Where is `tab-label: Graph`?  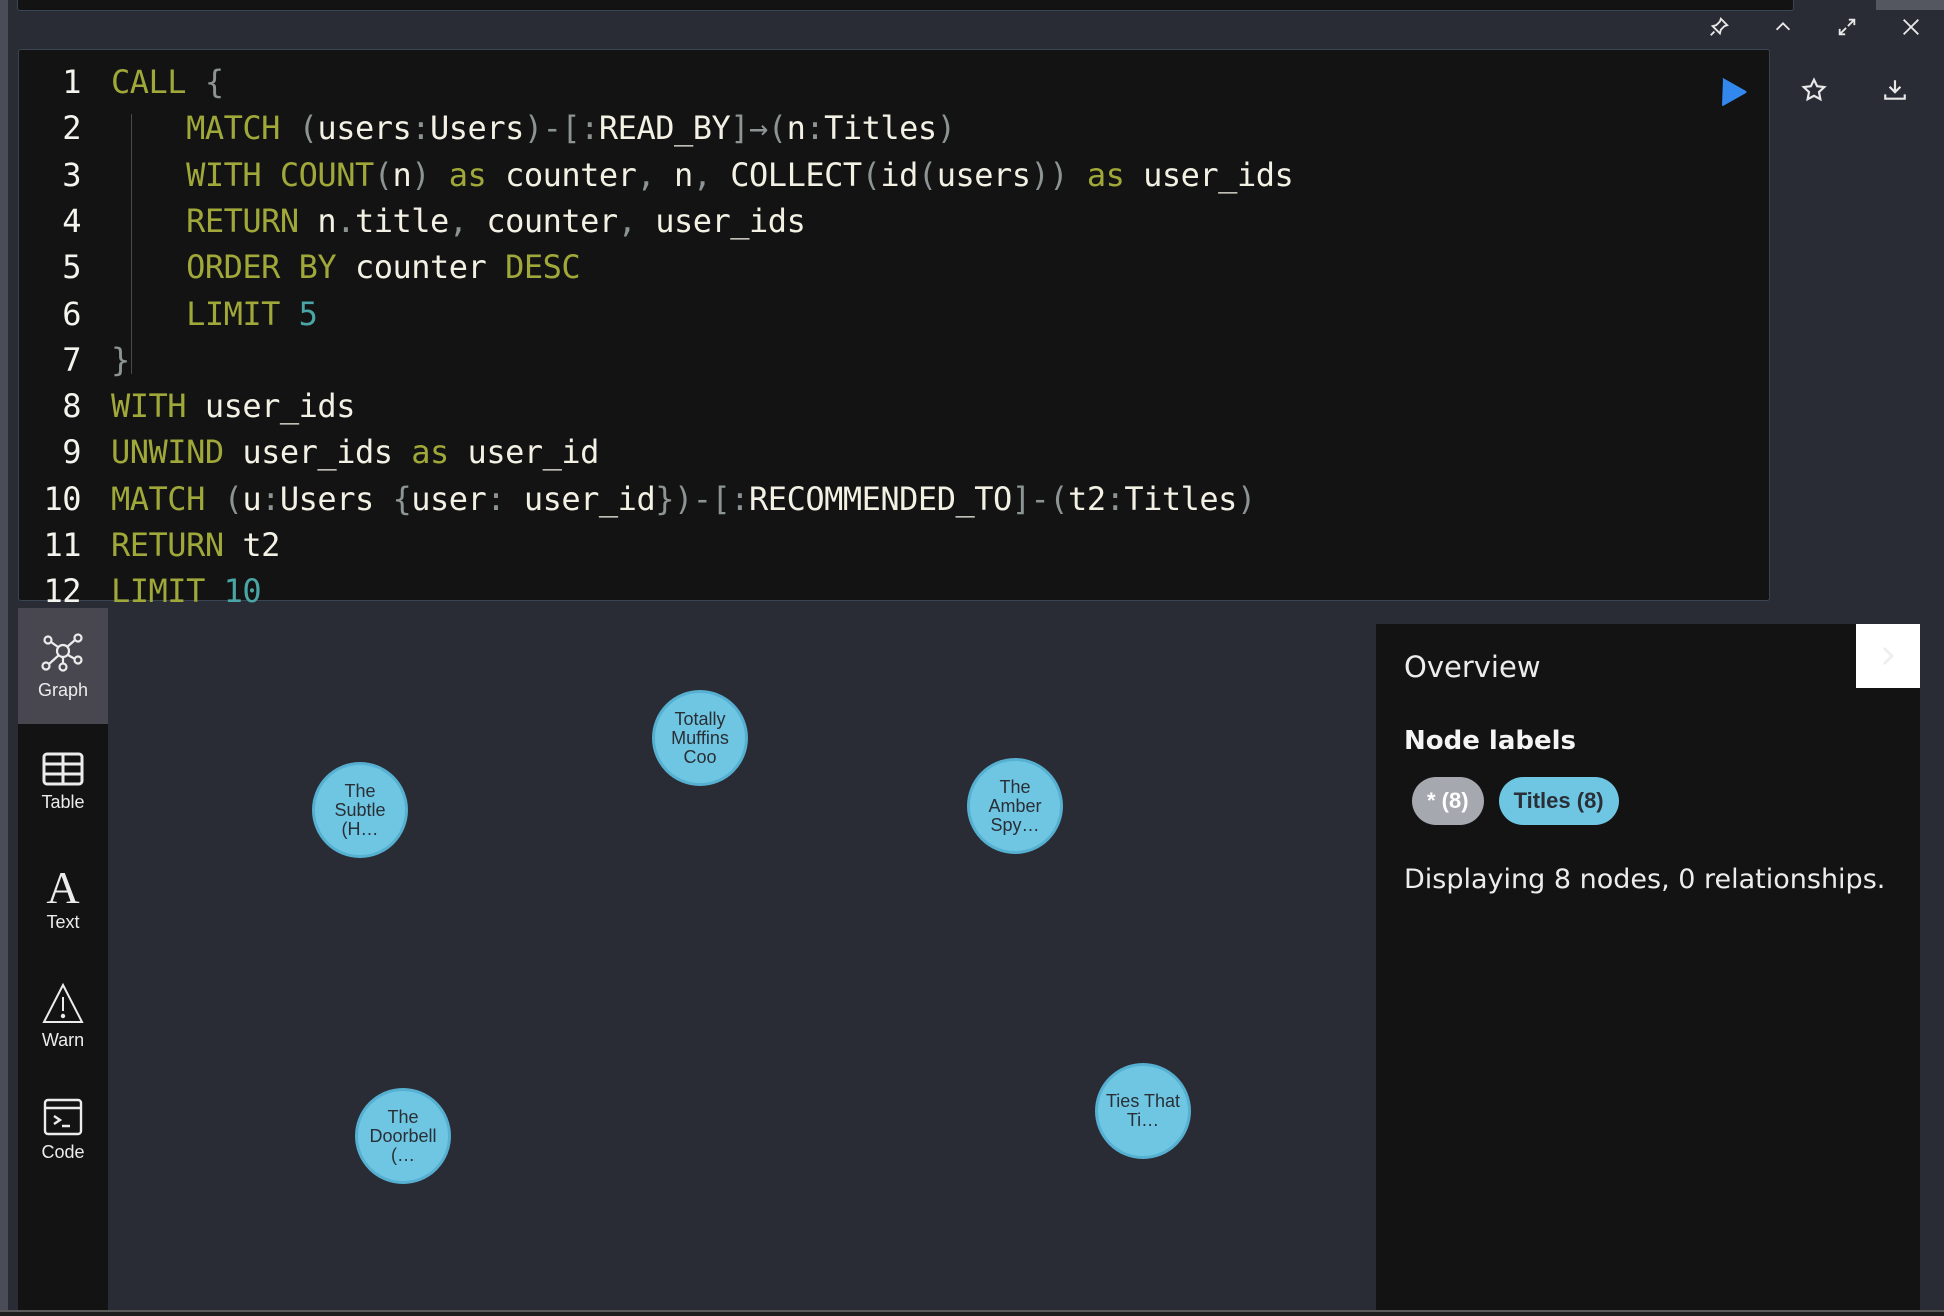 tab-label: Graph is located at coordinates (63, 689).